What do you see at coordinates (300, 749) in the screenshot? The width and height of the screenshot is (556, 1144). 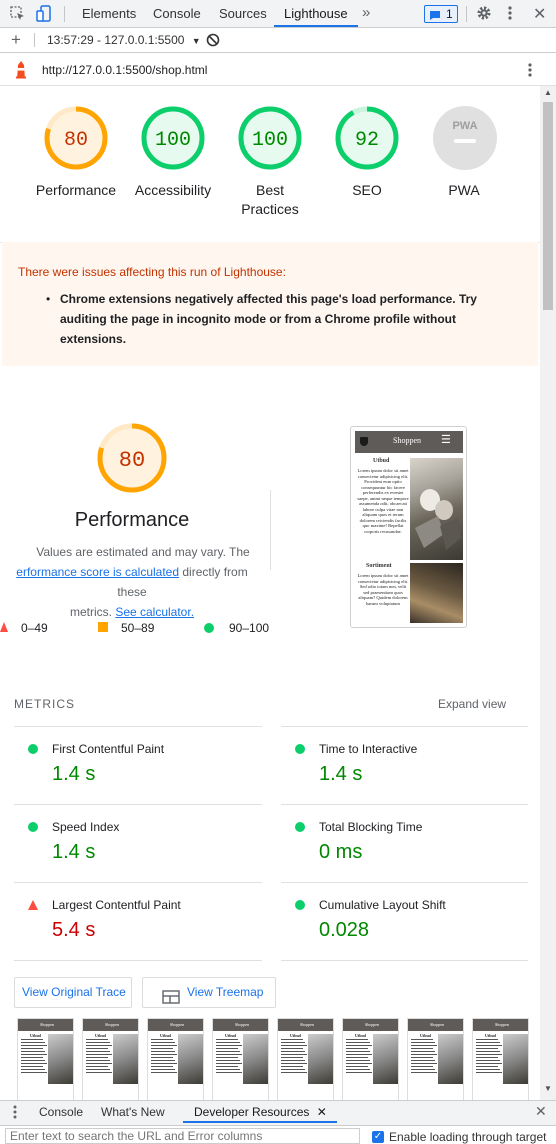 I see `metric-tti-pass-icon` at bounding box center [300, 749].